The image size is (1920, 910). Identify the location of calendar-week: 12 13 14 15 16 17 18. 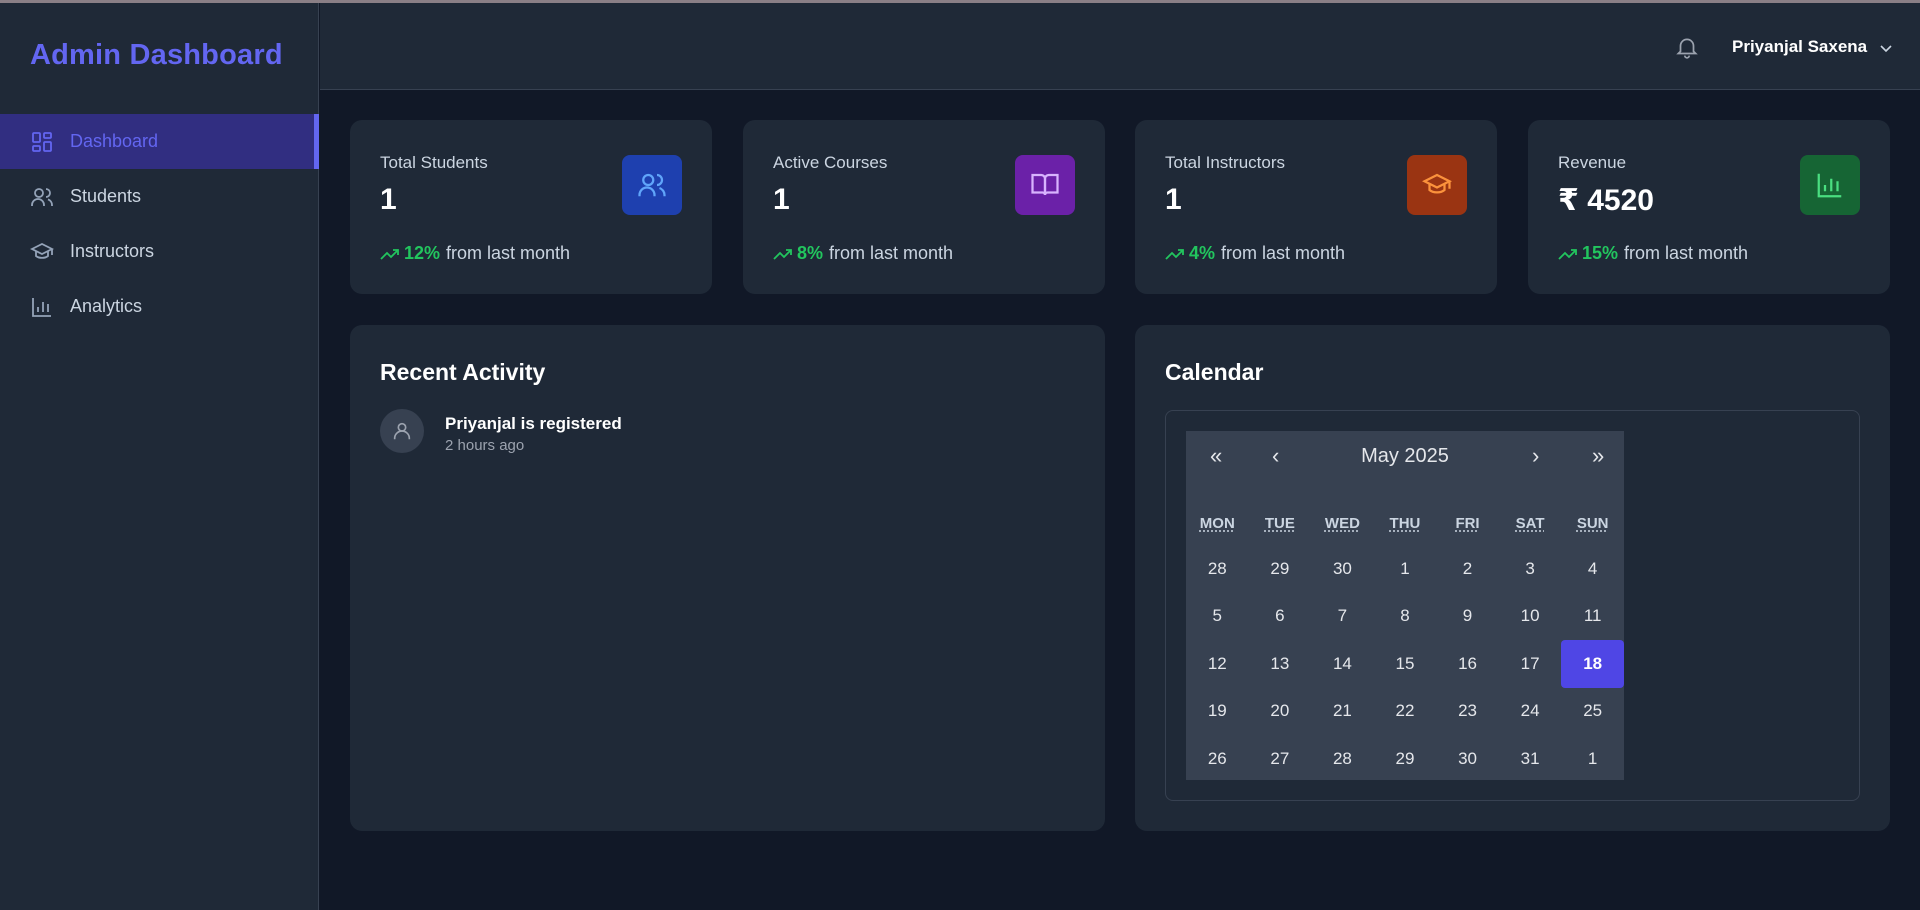
(1405, 664).